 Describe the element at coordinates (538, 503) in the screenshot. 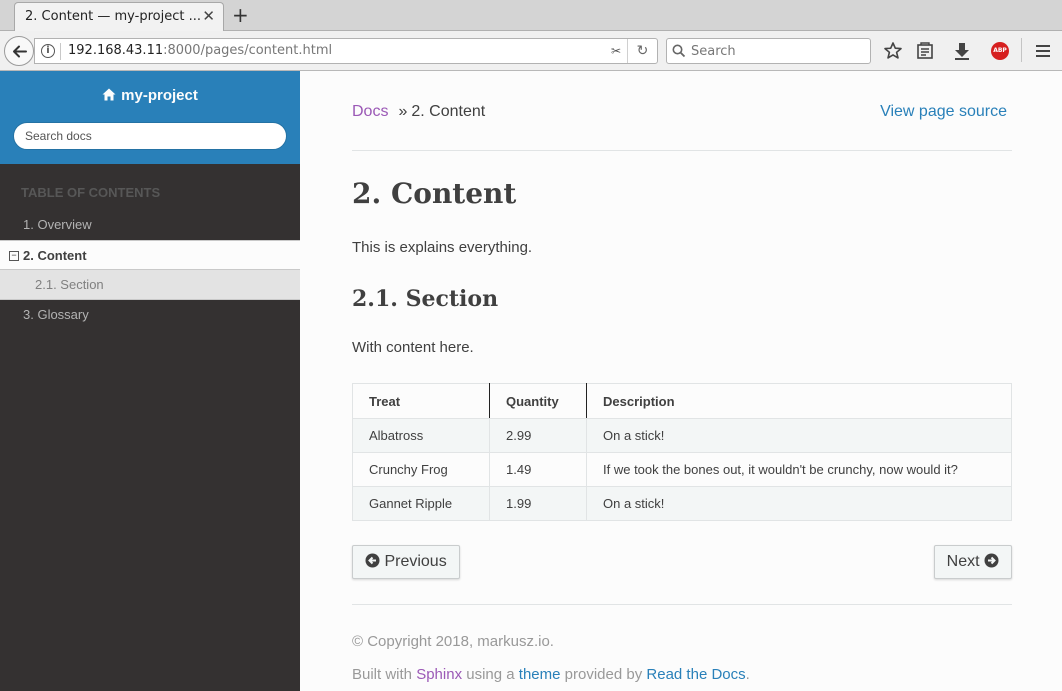

I see `table-cell: 1.99` at that location.